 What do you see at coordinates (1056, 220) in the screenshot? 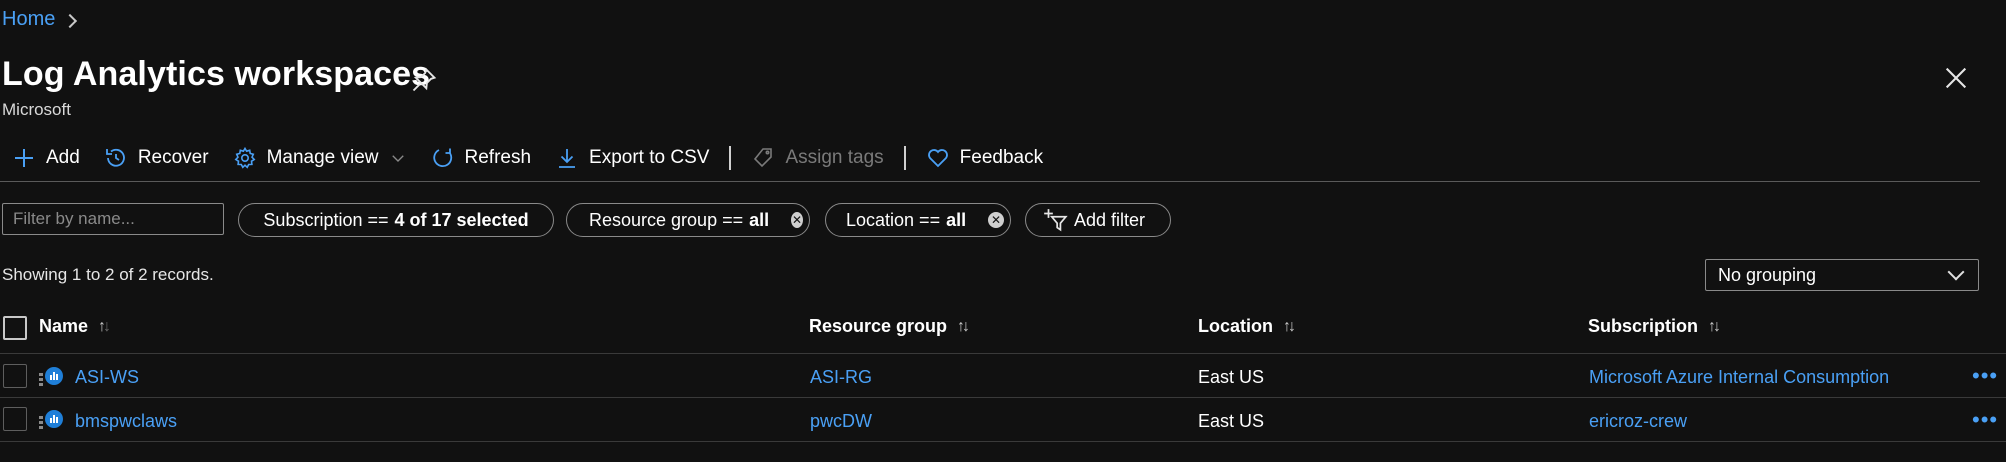
I see `add-filter-icon` at bounding box center [1056, 220].